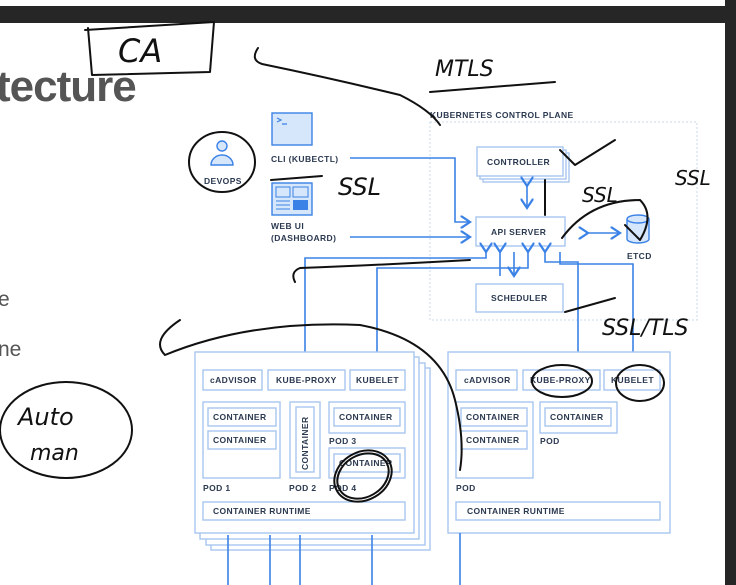 The image size is (736, 585). I want to click on dashboard-icon, so click(292, 199).